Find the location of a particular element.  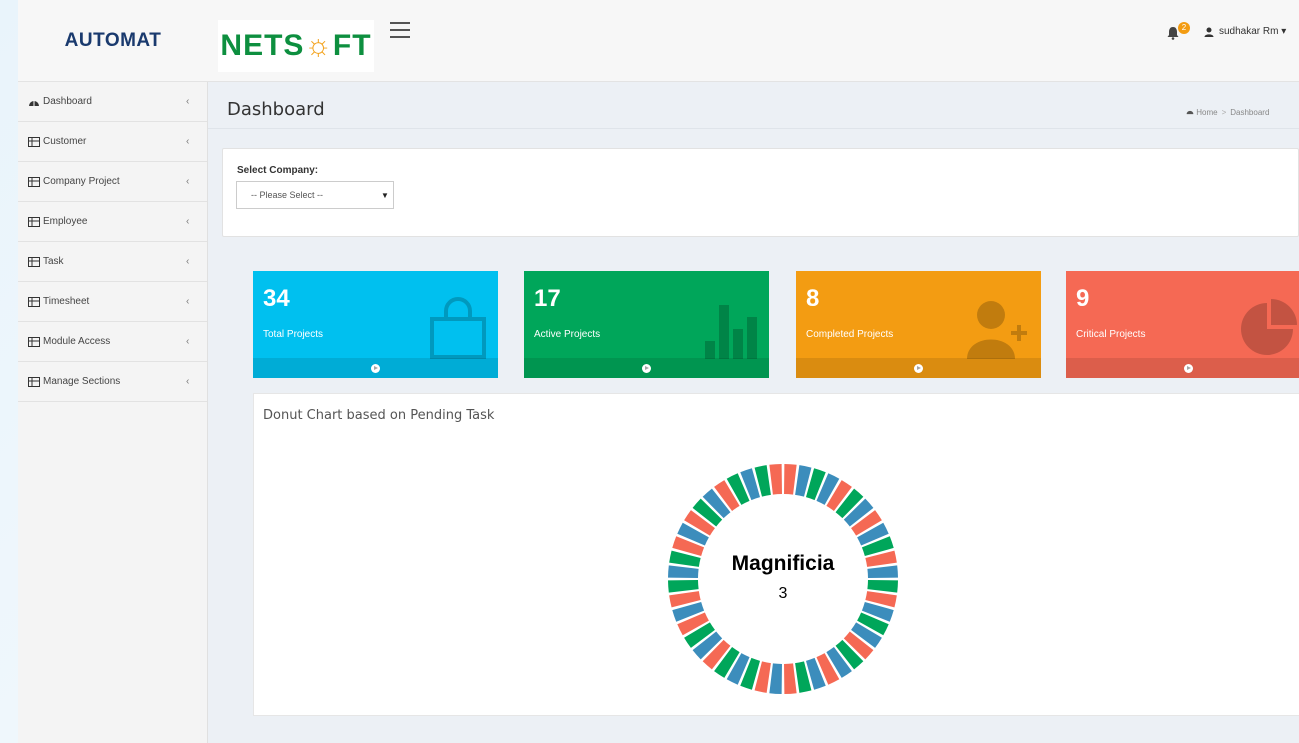

caret-down-icon: ▼ is located at coordinates (385, 195).